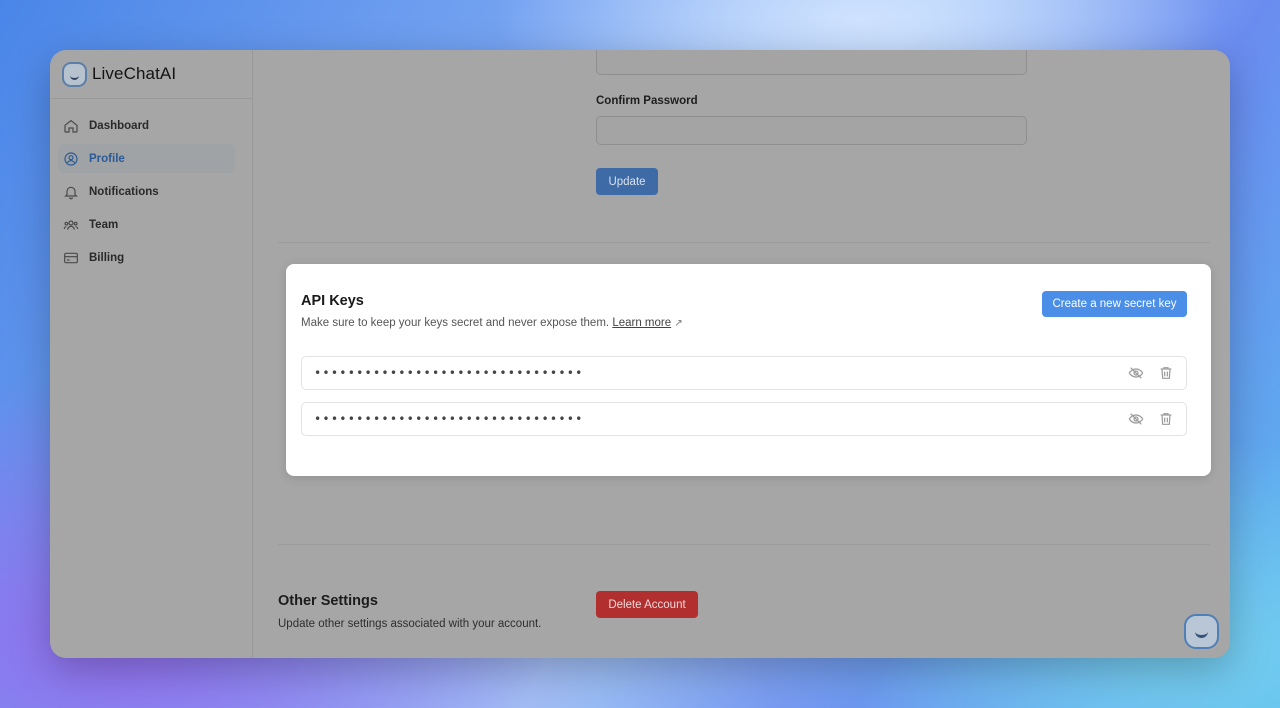 This screenshot has width=1280, height=708. What do you see at coordinates (678, 323) in the screenshot?
I see `external-link-icon: ↗` at bounding box center [678, 323].